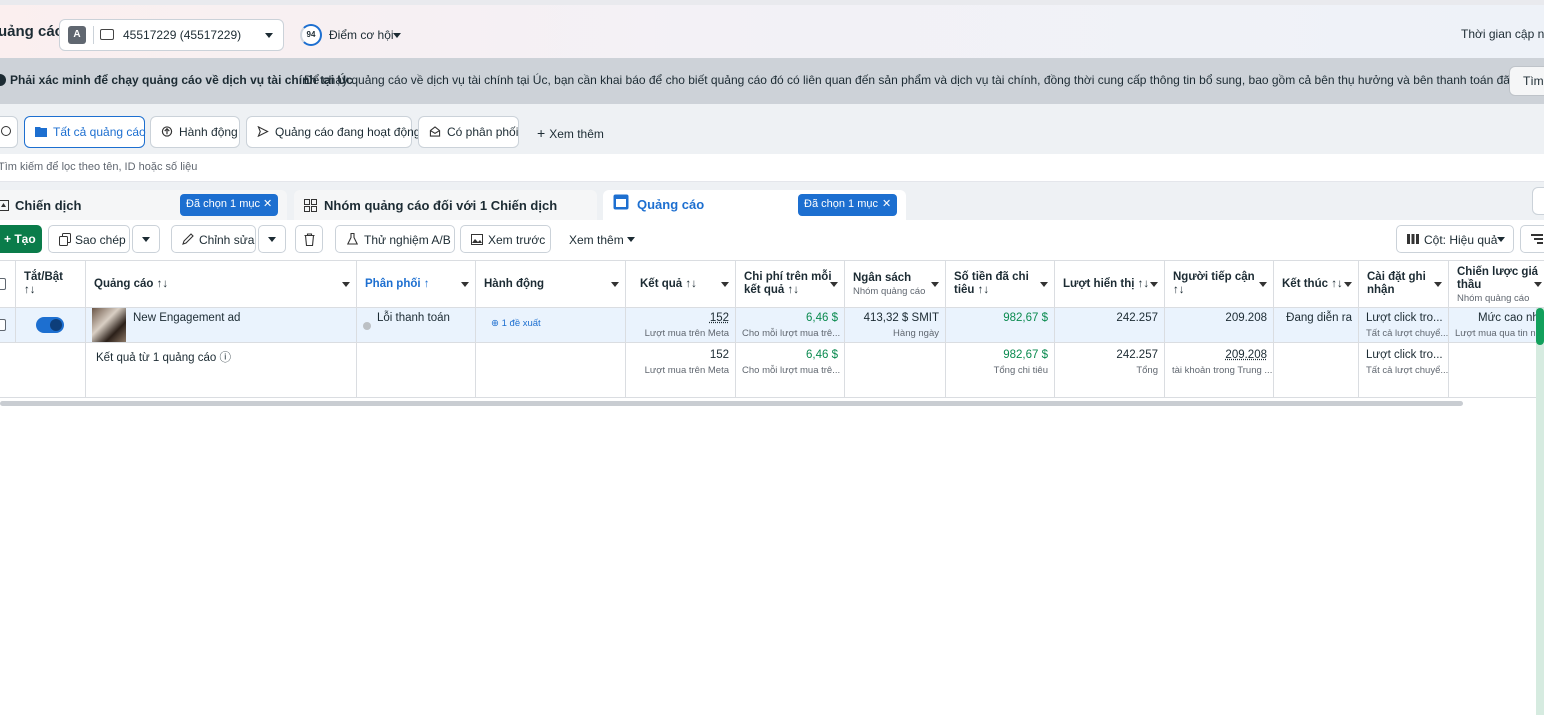  What do you see at coordinates (1000, 285) in the screenshot?
I see `column-amount-spent: Số tiền đã chi tiêu ↑↓` at bounding box center [1000, 285].